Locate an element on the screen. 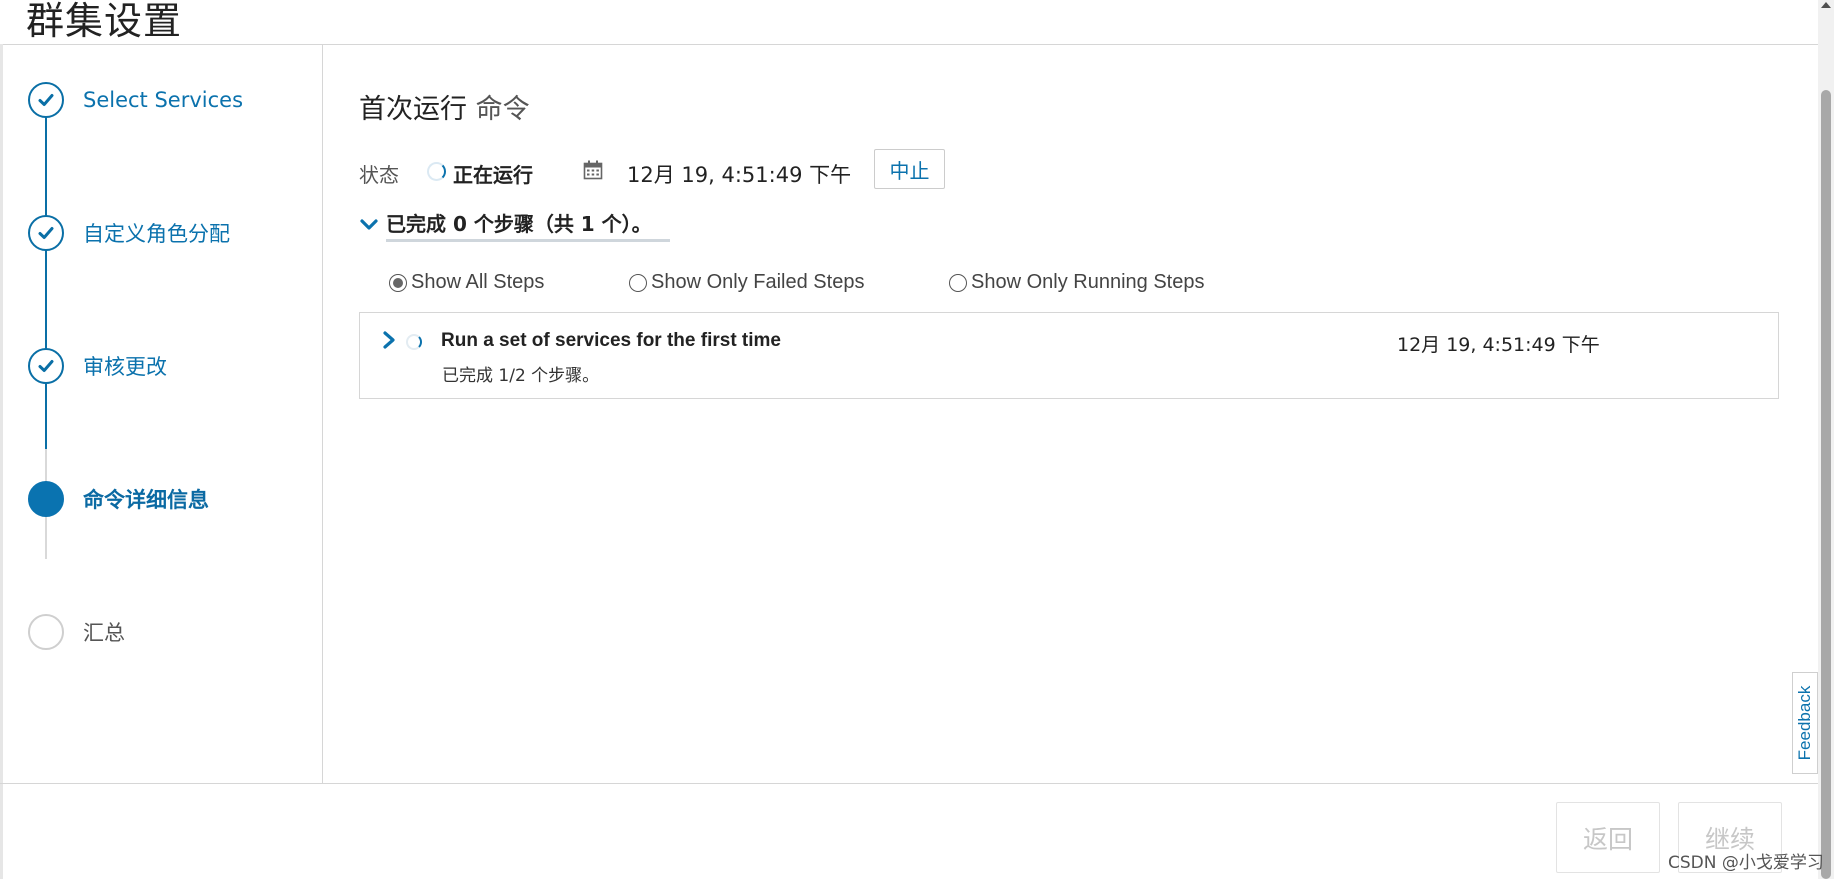 Image resolution: width=1834 pixels, height=879 pixels. radio-checked is located at coordinates (398, 282).